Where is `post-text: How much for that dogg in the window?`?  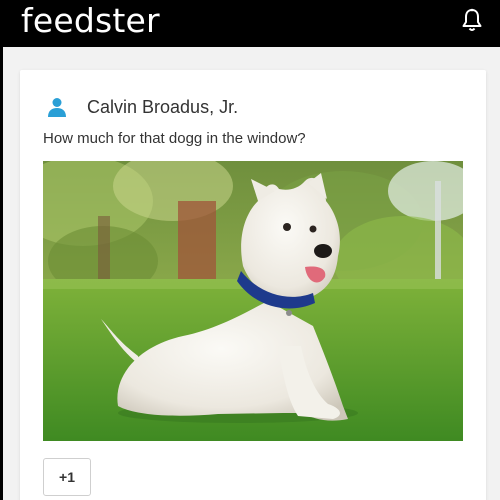 post-text: How much for that dogg in the window? is located at coordinates (174, 138).